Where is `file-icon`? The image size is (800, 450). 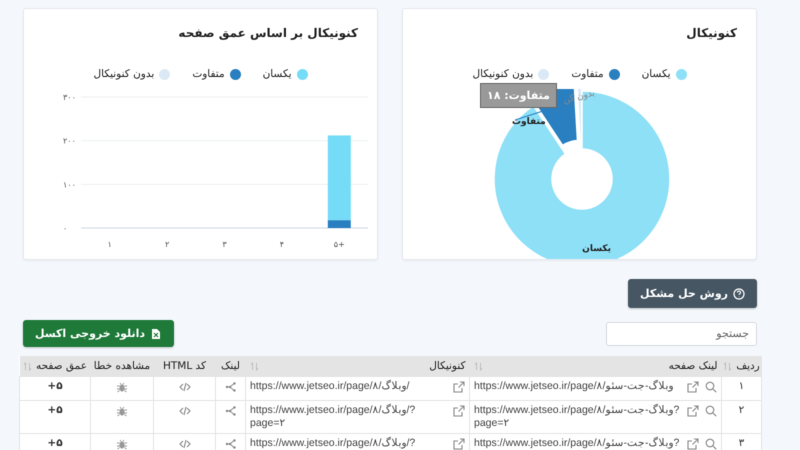 file-icon is located at coordinates (156, 334).